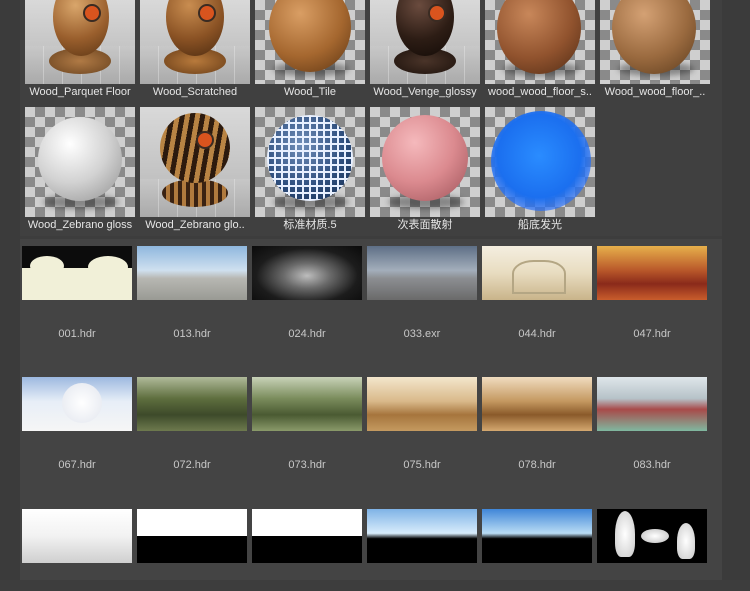 This screenshot has width=750, height=591. Describe the element at coordinates (652, 465) in the screenshot. I see `hdr-label: 083.hdr` at that location.